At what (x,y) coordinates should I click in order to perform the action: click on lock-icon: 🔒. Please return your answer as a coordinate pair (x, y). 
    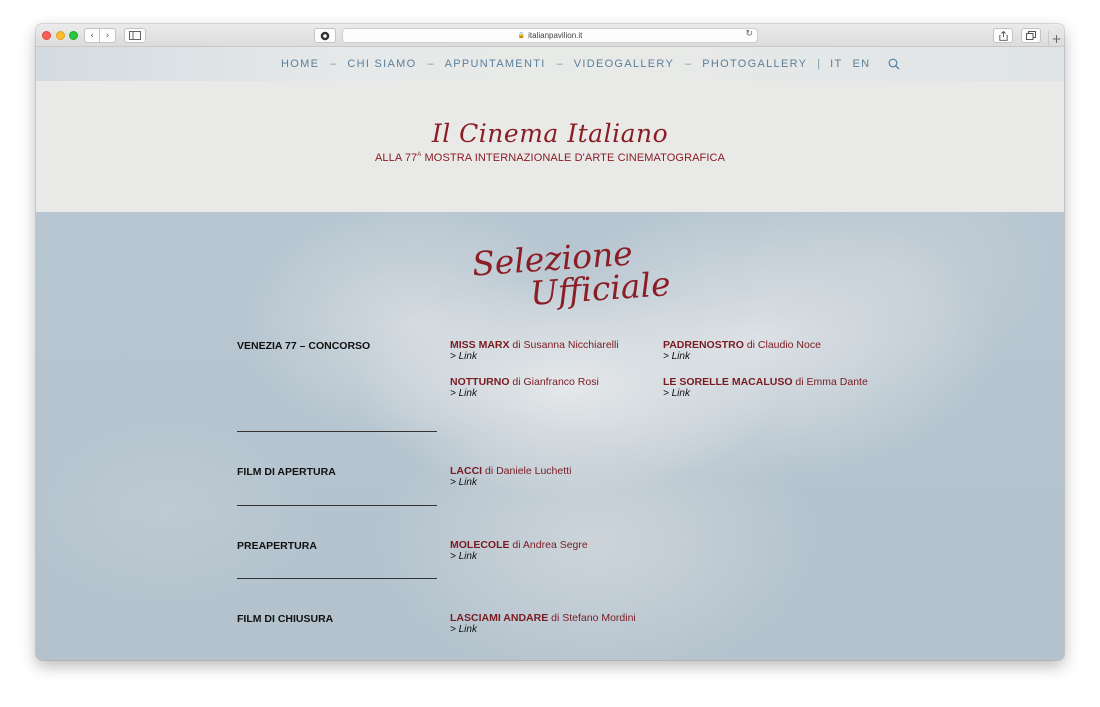
    Looking at the image, I should click on (521, 35).